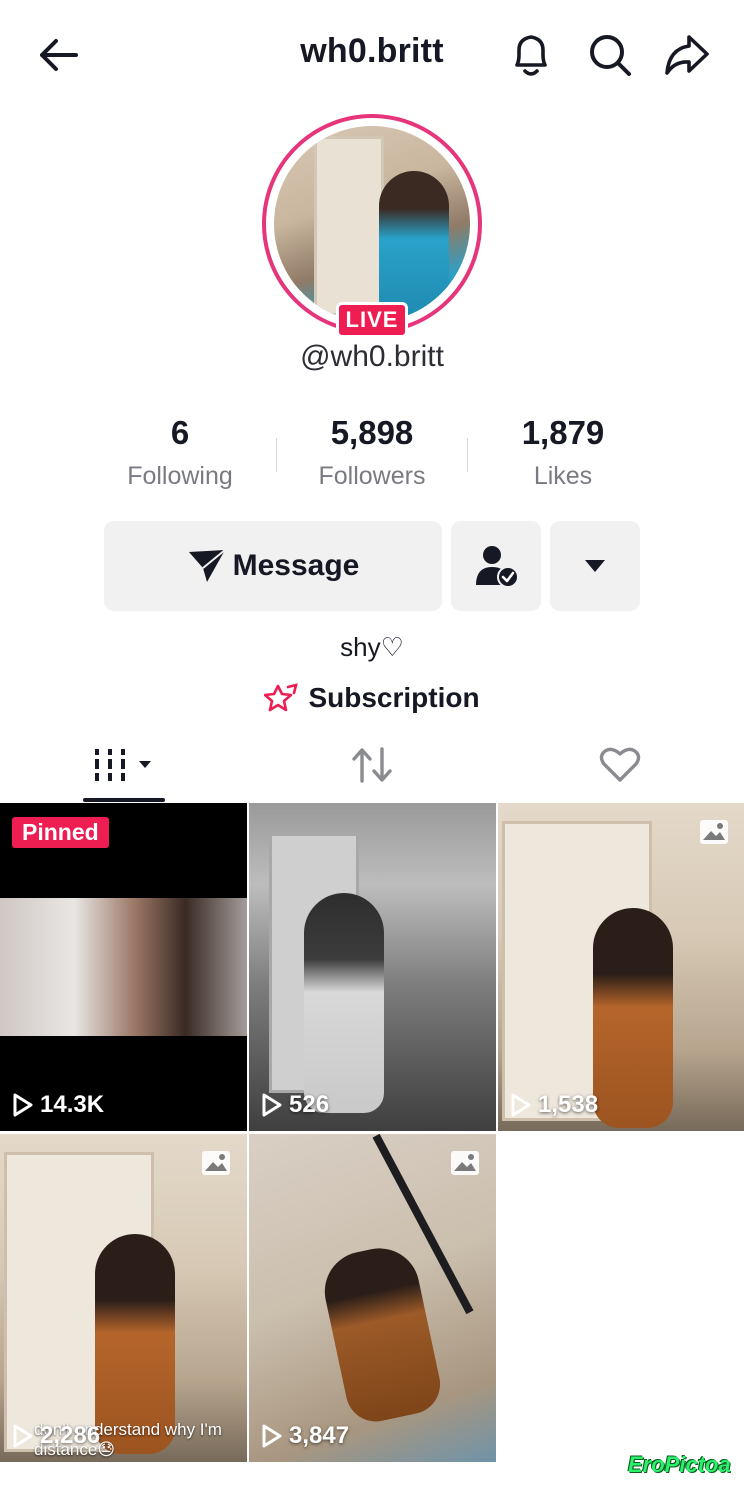 This screenshot has height=1500, width=744. Describe the element at coordinates (180, 452) in the screenshot. I see `stat-following: 6 Following` at that location.